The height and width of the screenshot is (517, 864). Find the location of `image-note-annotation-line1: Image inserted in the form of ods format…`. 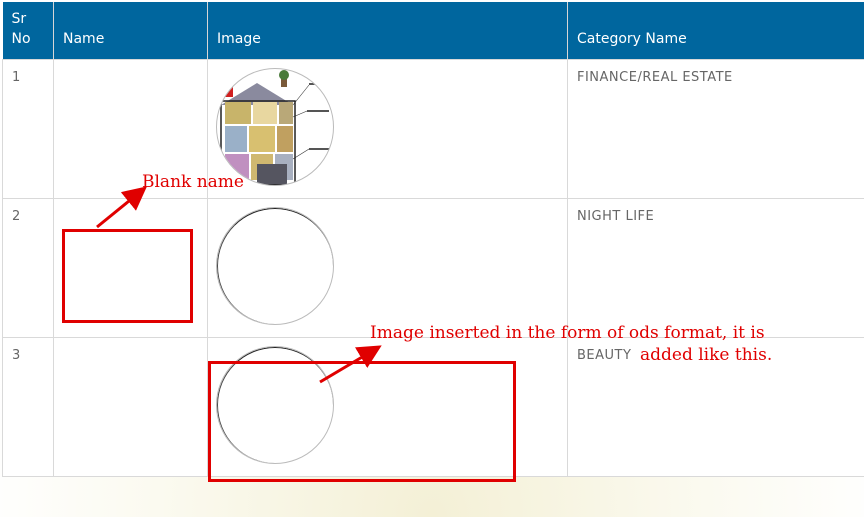

image-note-annotation-line1: Image inserted in the form of ods format… is located at coordinates (567, 333).